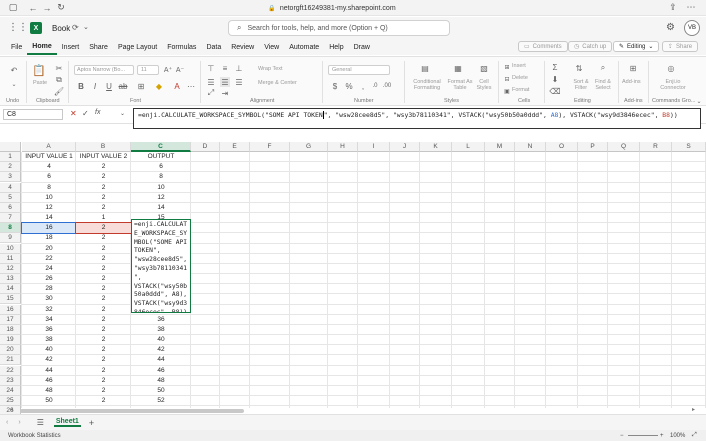 The image size is (706, 441). Describe the element at coordinates (42, 47) in the screenshot. I see `tab-home: Home` at that location.